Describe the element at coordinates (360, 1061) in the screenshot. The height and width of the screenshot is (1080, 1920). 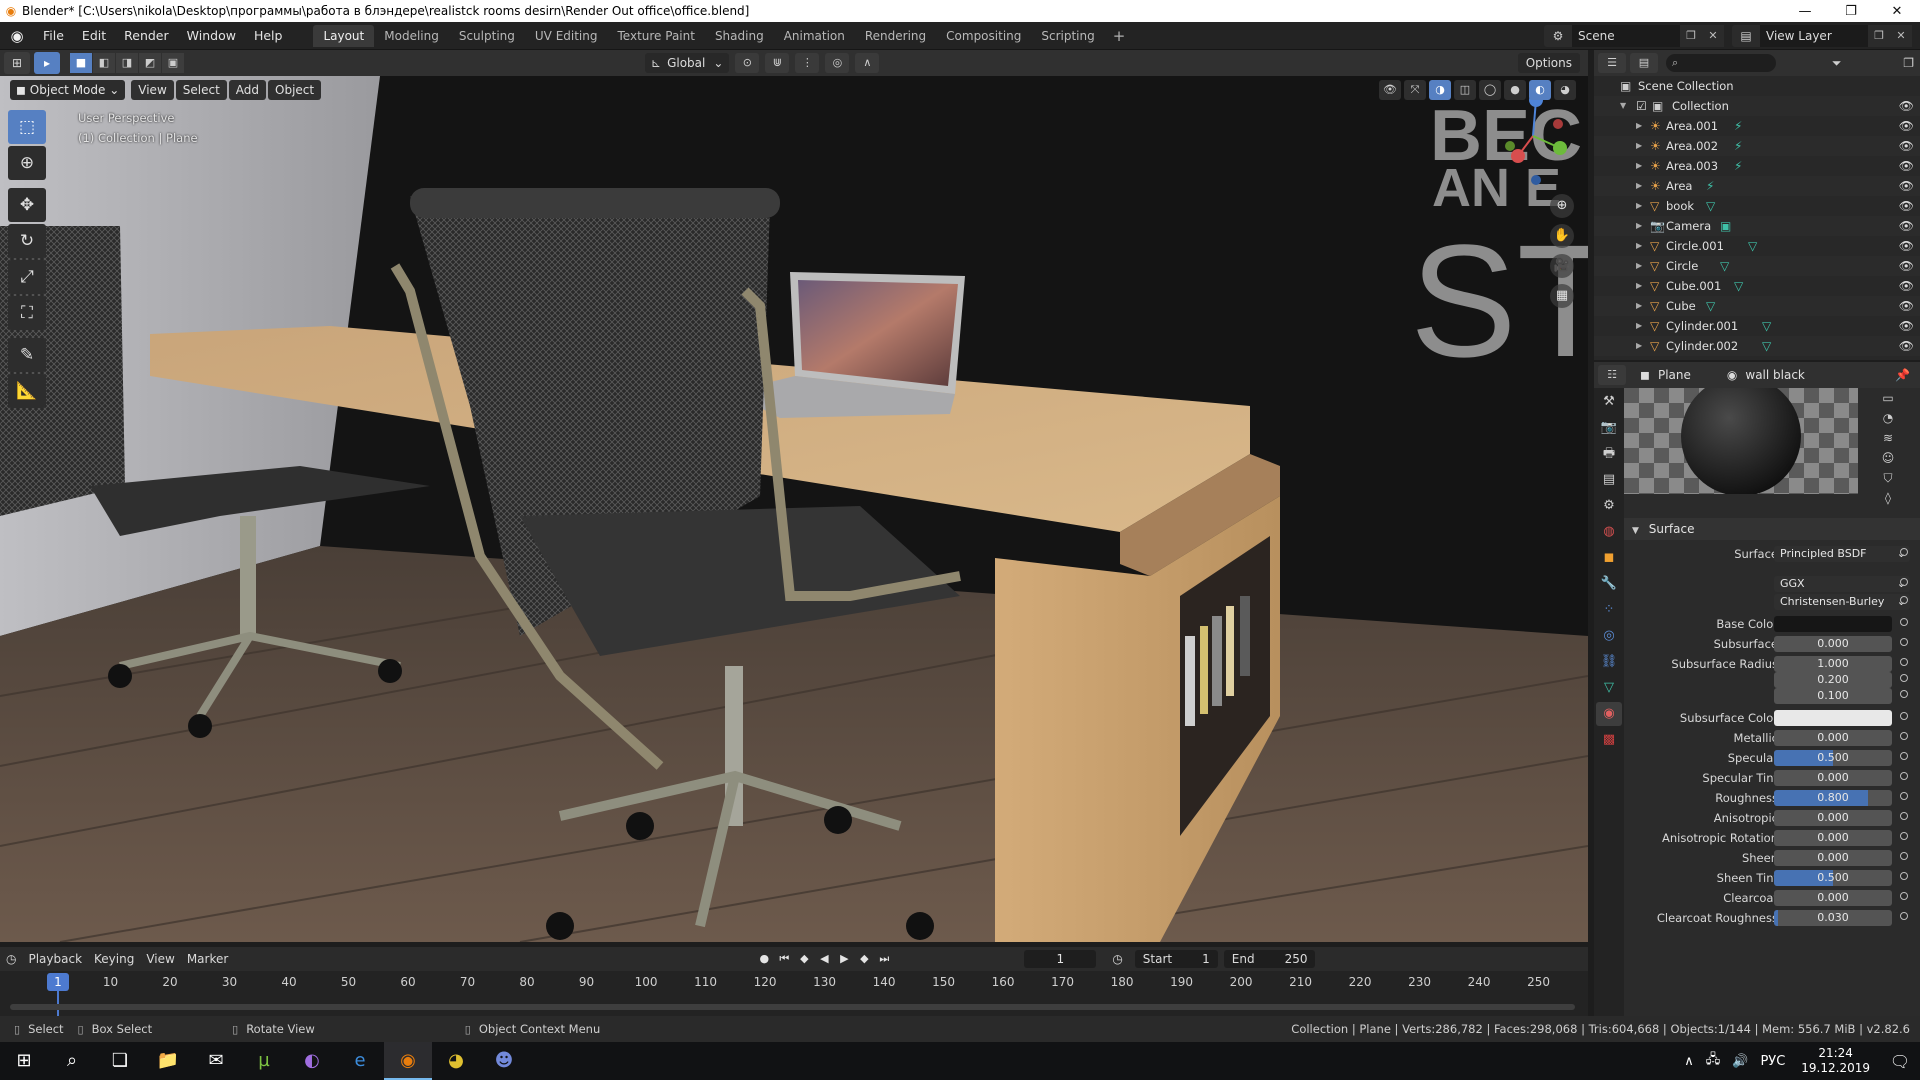
I see `edge-browser-icon: e` at that location.